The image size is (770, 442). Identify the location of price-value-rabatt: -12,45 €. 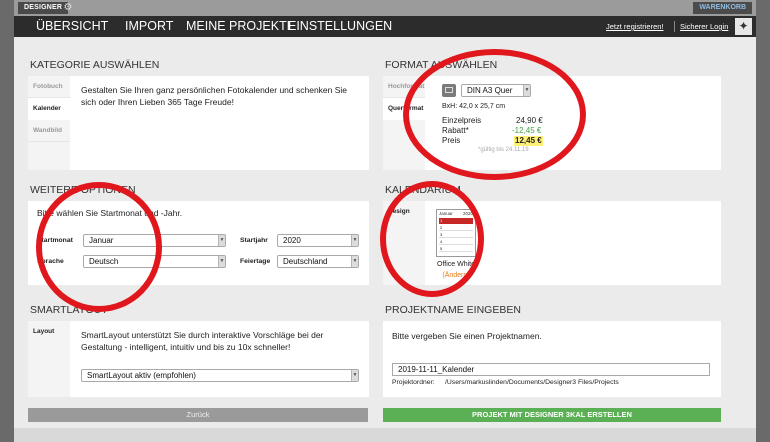
(527, 130).